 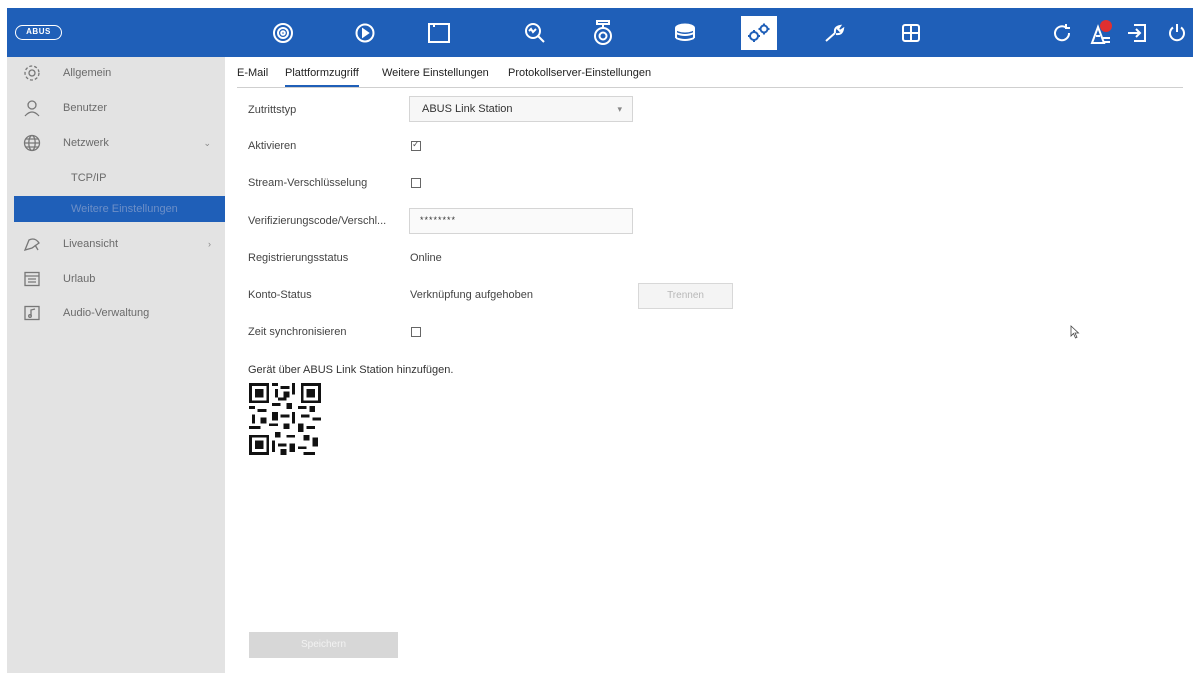 What do you see at coordinates (272, 146) in the screenshot?
I see `enable-label: Aktivieren` at bounding box center [272, 146].